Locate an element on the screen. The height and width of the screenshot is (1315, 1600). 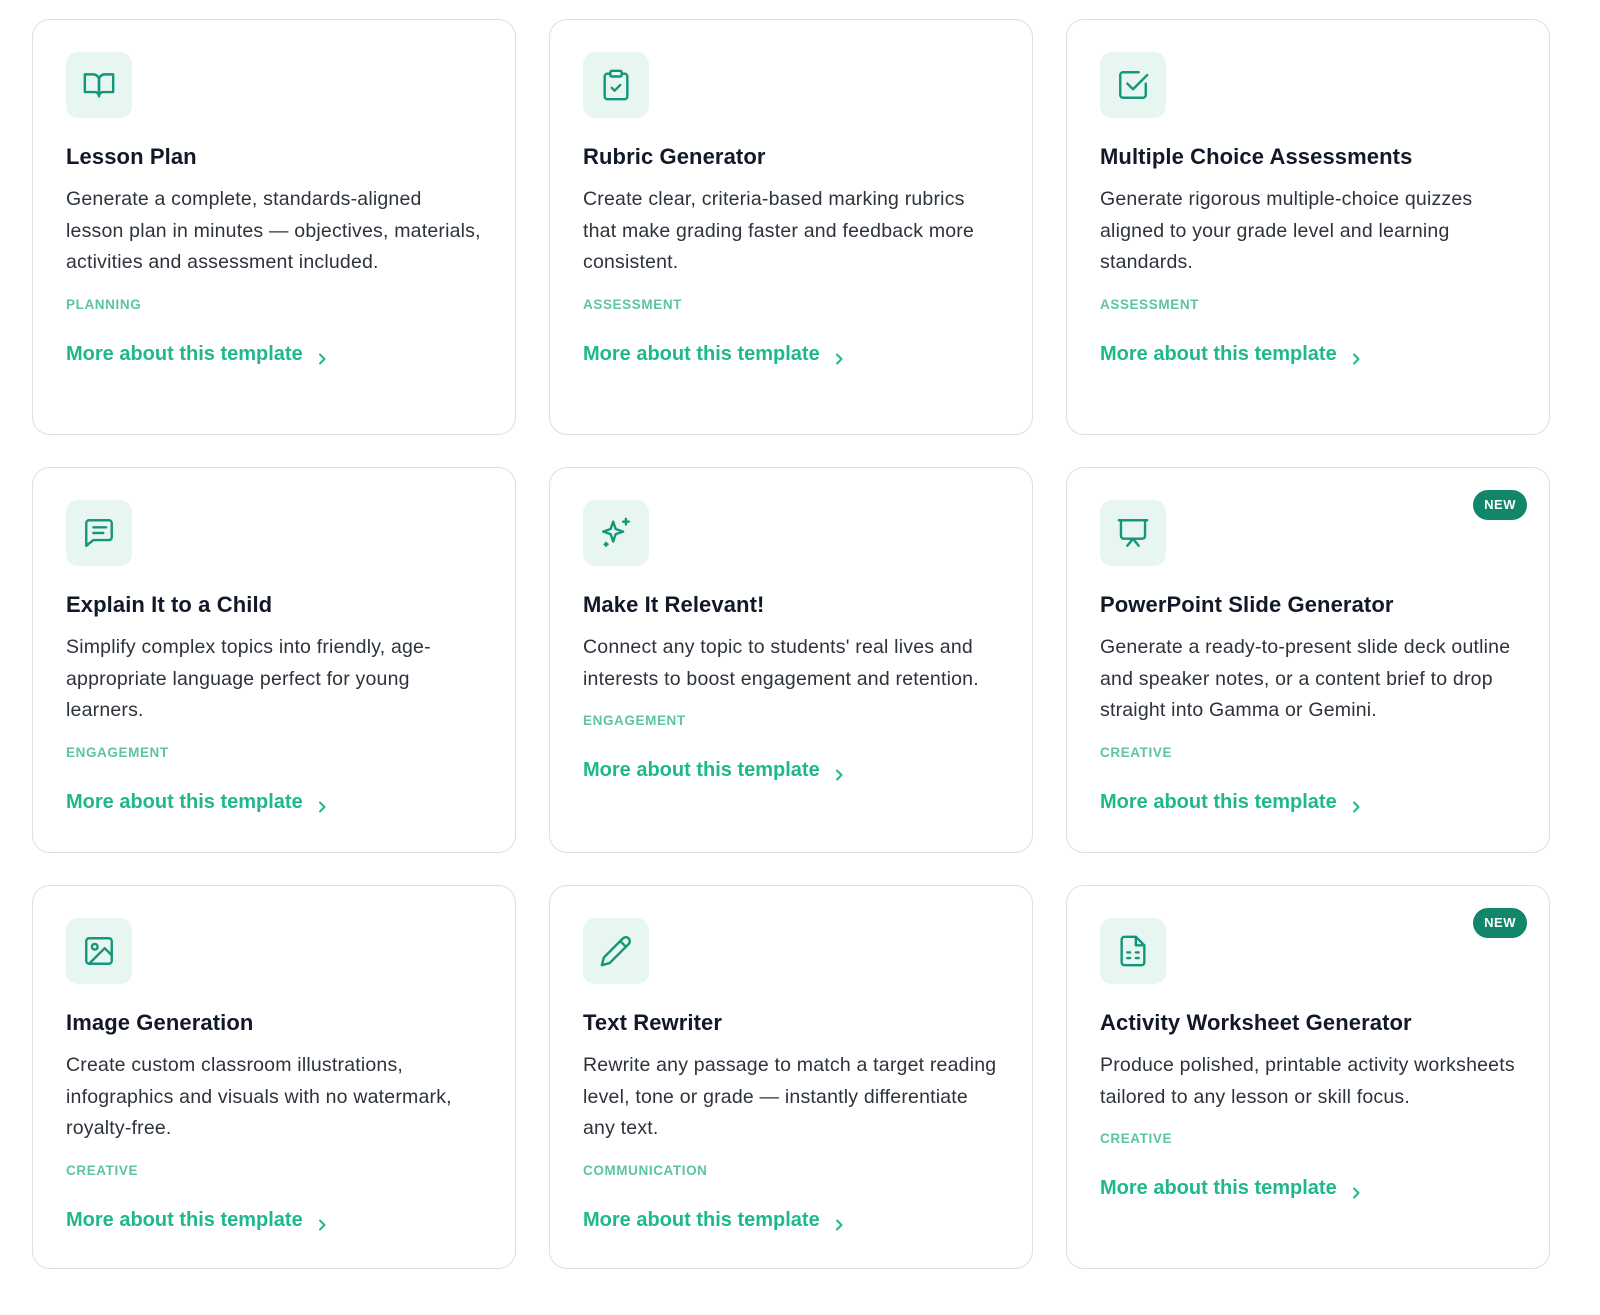
card-title: Image Generation is located at coordinates (160, 1022).